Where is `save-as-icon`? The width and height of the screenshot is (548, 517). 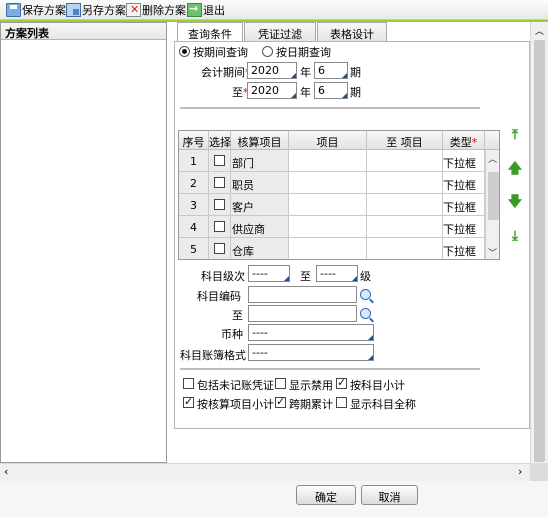 save-as-icon is located at coordinates (73, 10).